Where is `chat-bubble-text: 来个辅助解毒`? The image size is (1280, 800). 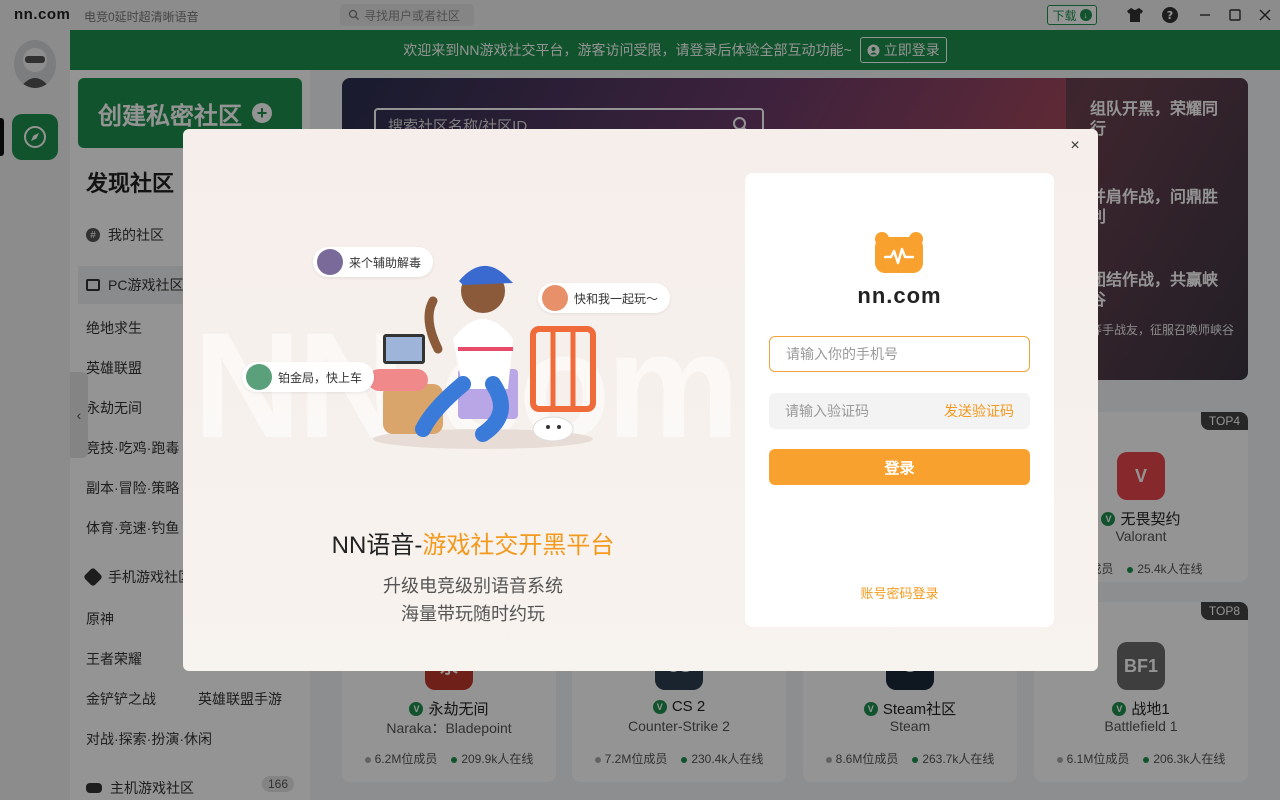
chat-bubble-text: 来个辅助解毒 is located at coordinates (385, 262).